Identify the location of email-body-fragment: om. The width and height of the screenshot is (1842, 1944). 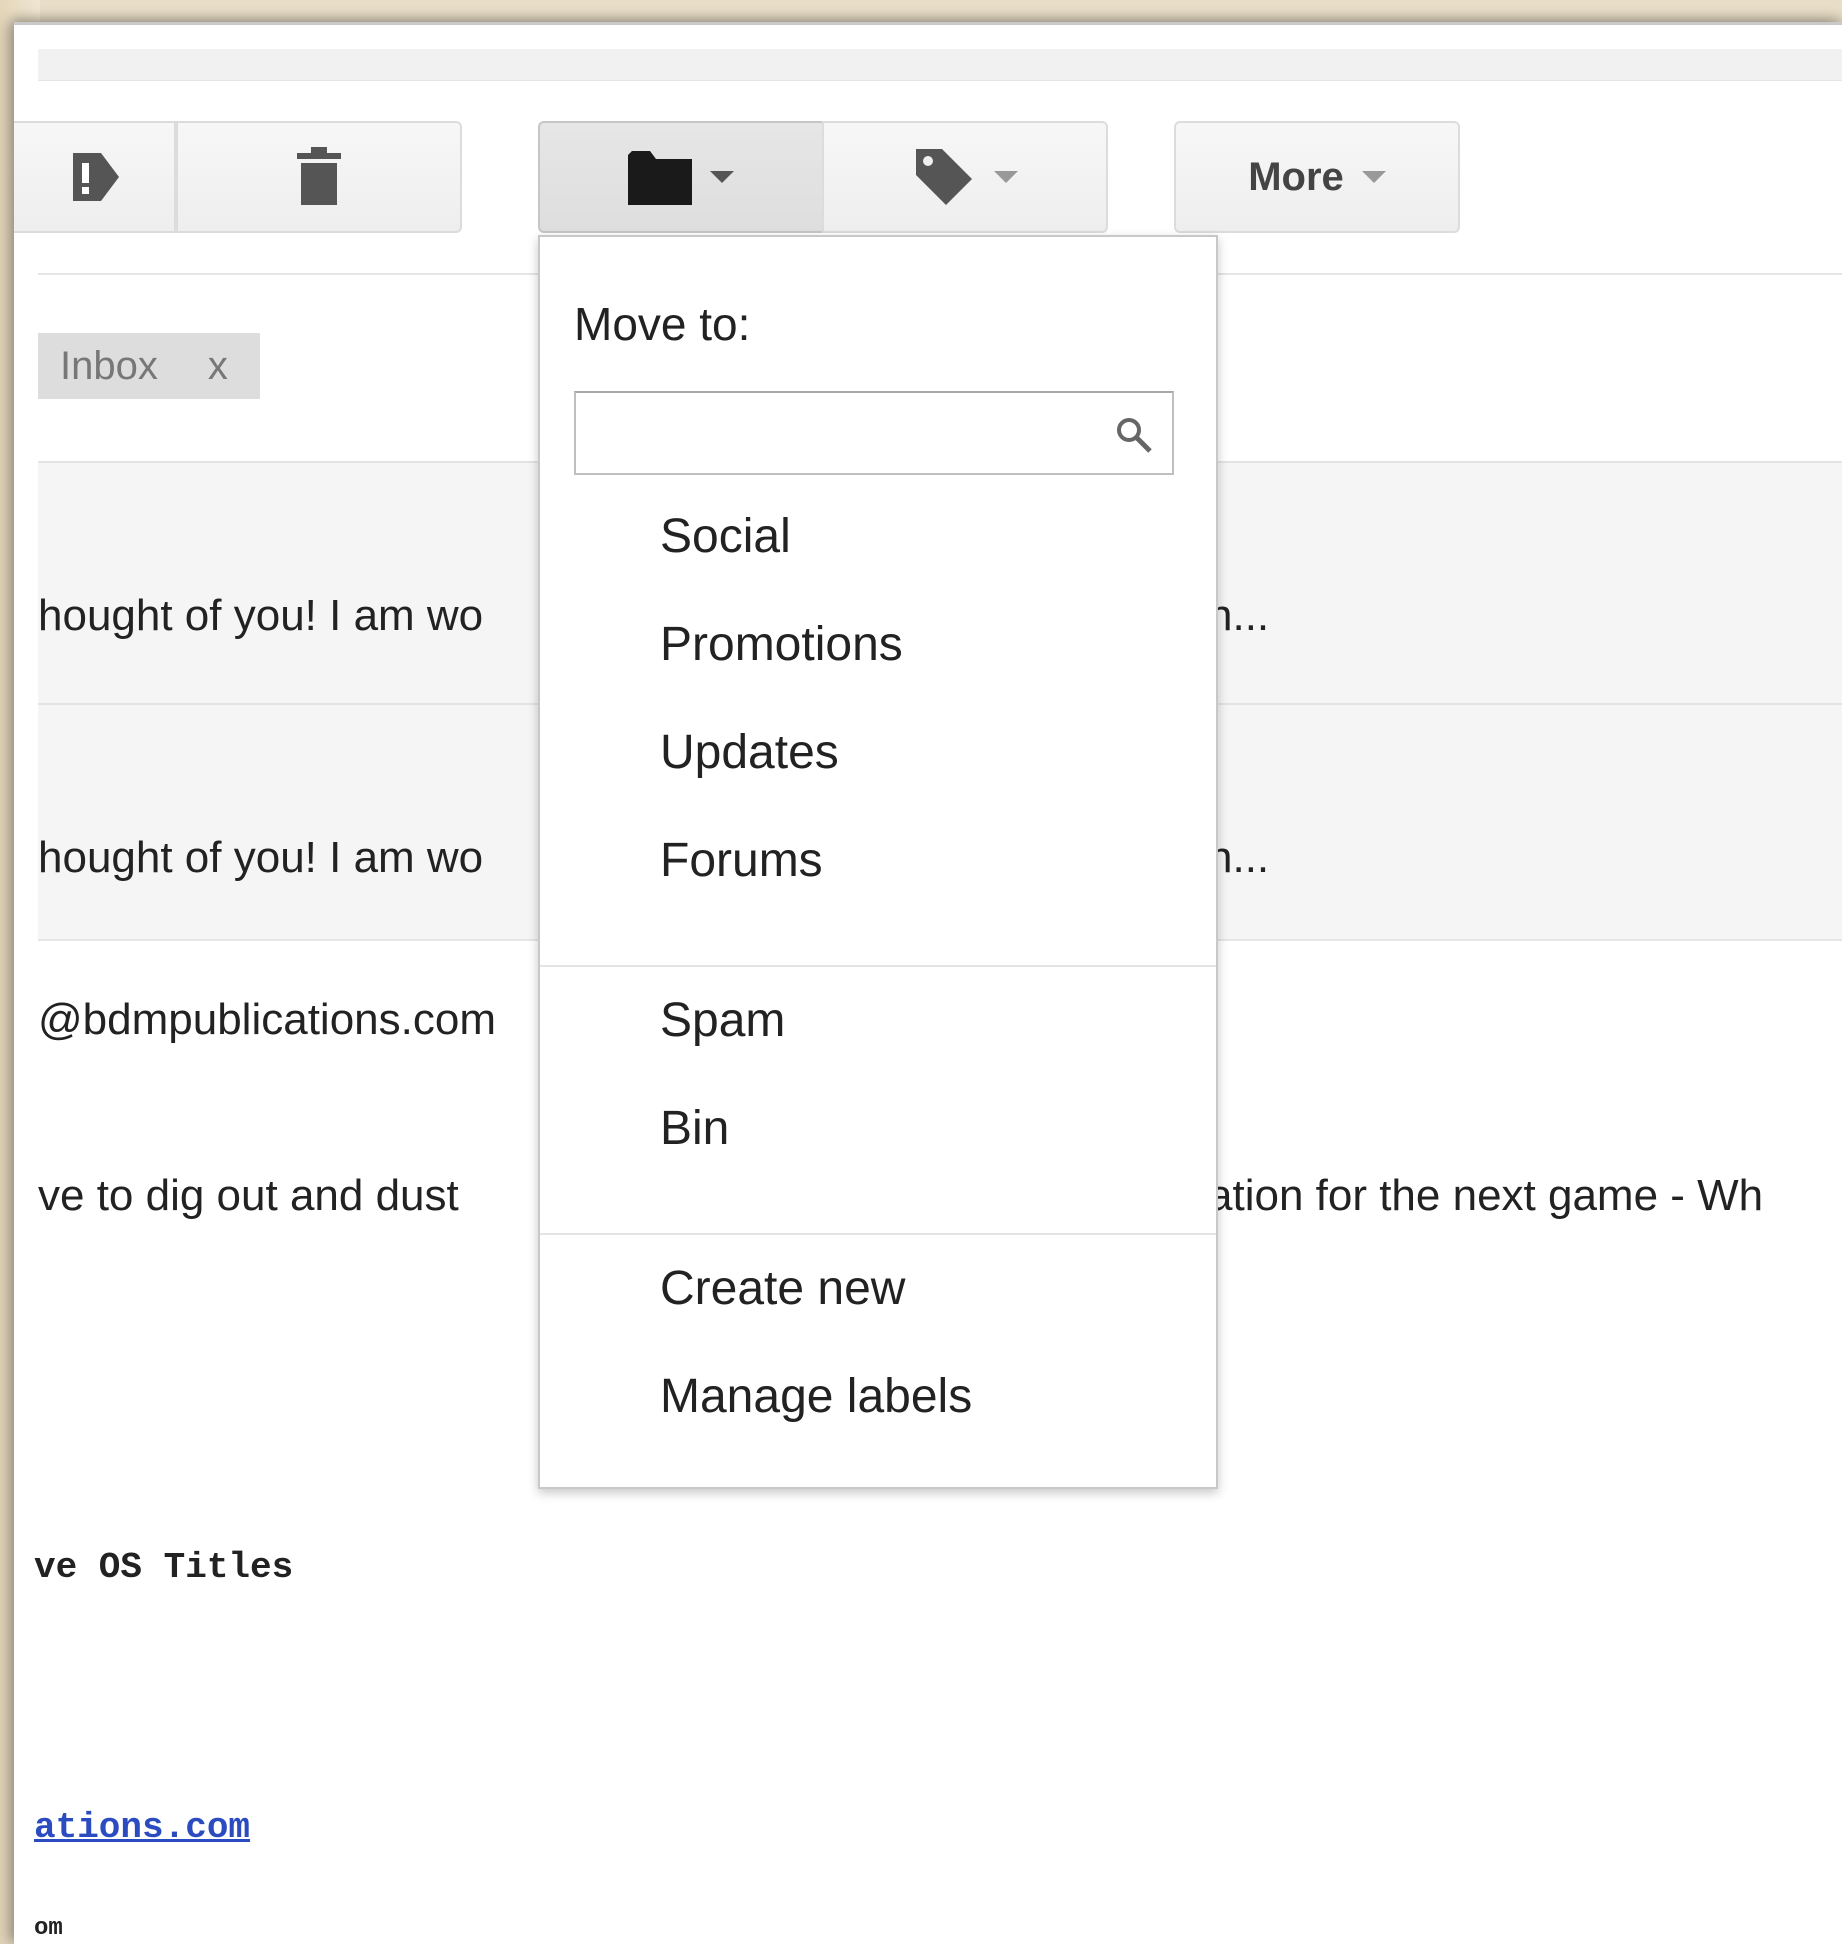
(48, 1928).